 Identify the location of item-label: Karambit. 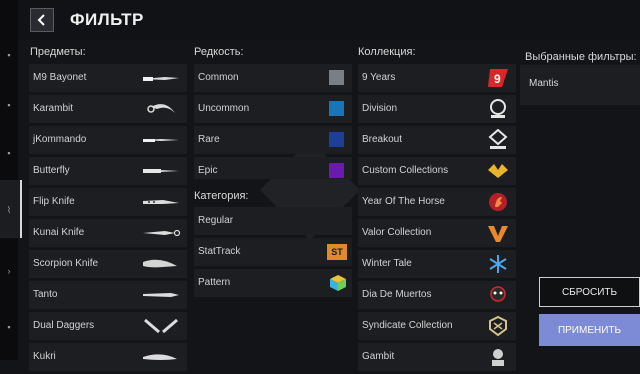
(53, 108).